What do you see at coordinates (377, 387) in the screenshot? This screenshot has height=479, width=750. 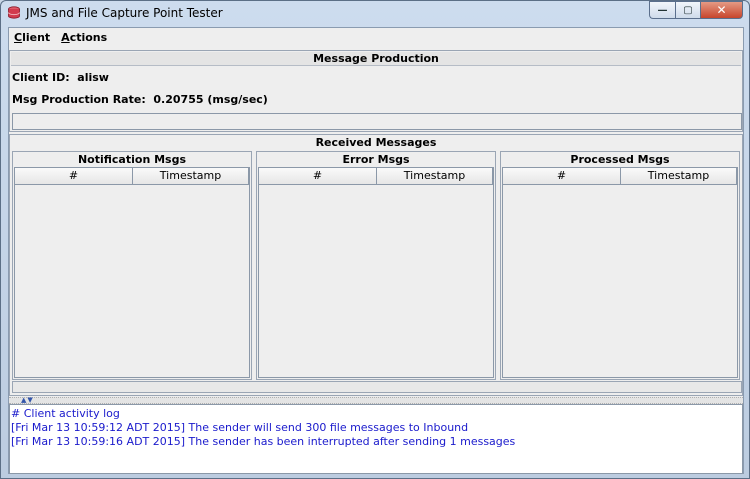 I see `horizontal-scrollbar` at bounding box center [377, 387].